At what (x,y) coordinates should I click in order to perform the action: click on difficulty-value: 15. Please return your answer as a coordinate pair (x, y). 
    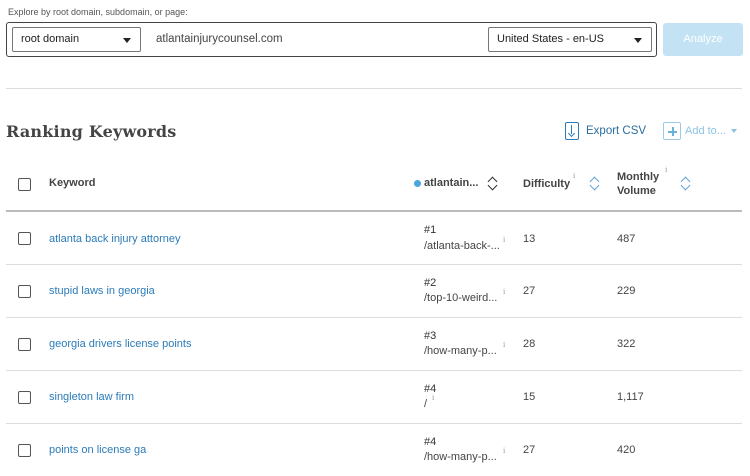
    Looking at the image, I should click on (529, 397).